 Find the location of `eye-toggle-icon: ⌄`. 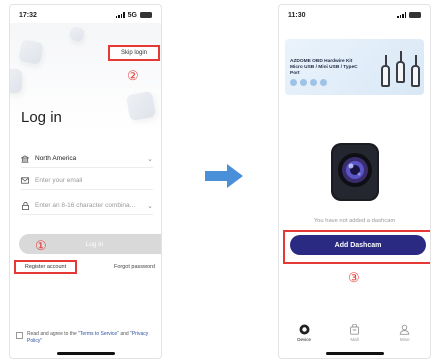

eye-toggle-icon: ⌄ is located at coordinates (150, 206).